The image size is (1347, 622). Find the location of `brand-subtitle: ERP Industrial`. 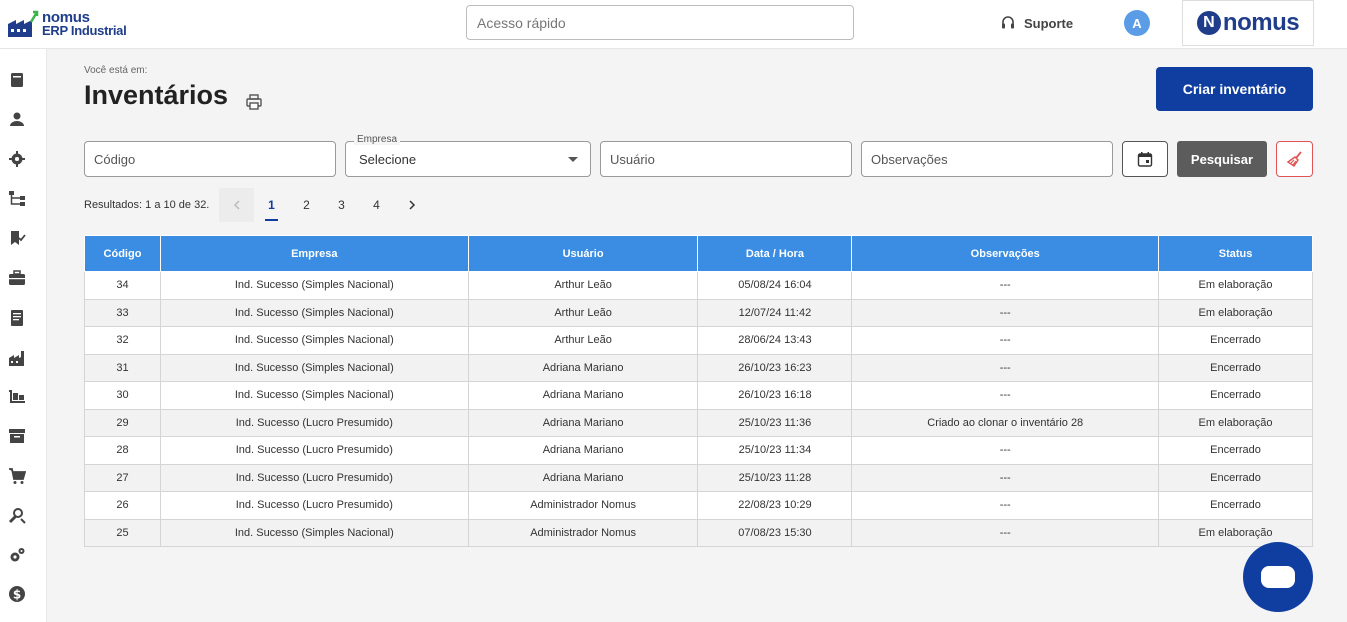

brand-subtitle: ERP Industrial is located at coordinates (84, 30).